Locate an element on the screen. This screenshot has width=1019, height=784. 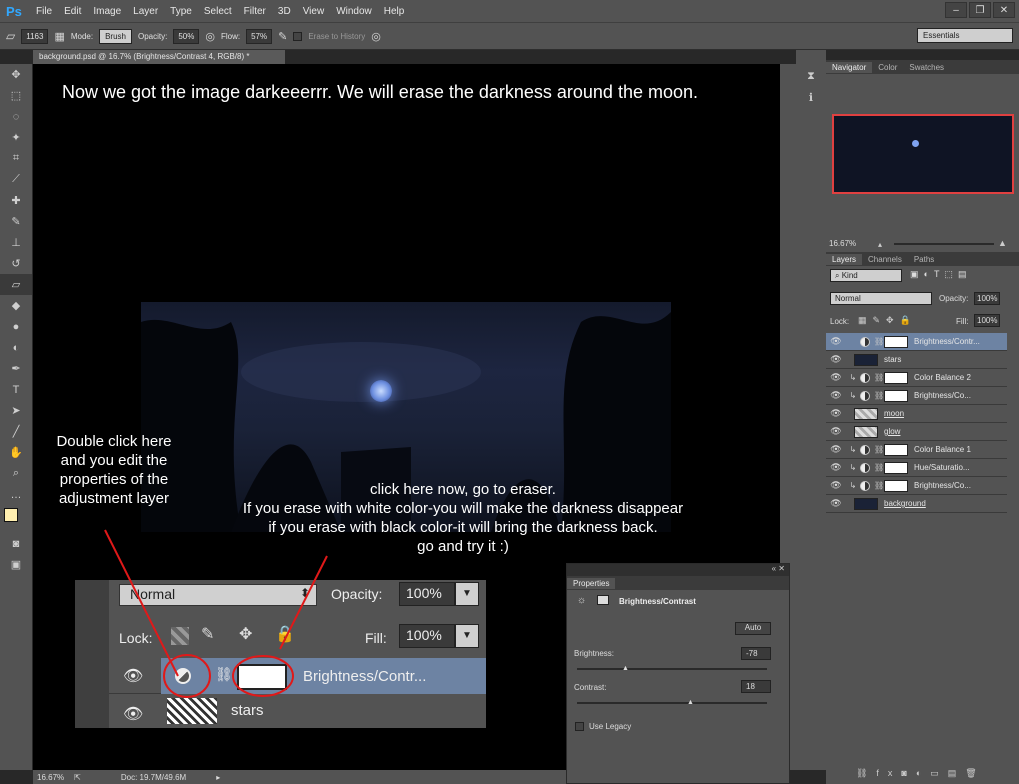
layer-opacity-input: 100% is located at coordinates (987, 298).